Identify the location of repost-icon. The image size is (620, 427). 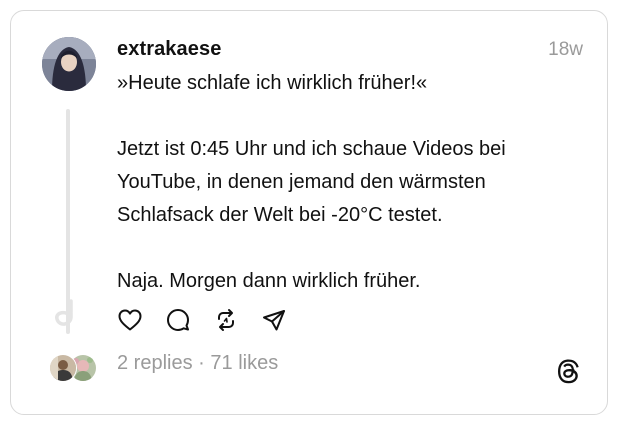
(226, 320).